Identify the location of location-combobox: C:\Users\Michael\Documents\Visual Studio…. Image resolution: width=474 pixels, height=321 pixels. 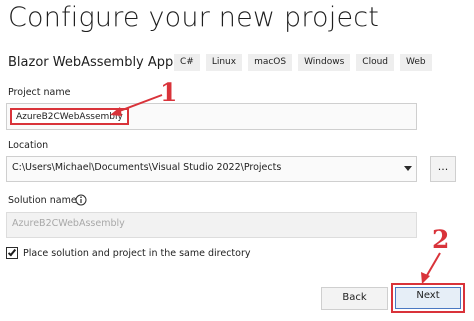
(211, 169).